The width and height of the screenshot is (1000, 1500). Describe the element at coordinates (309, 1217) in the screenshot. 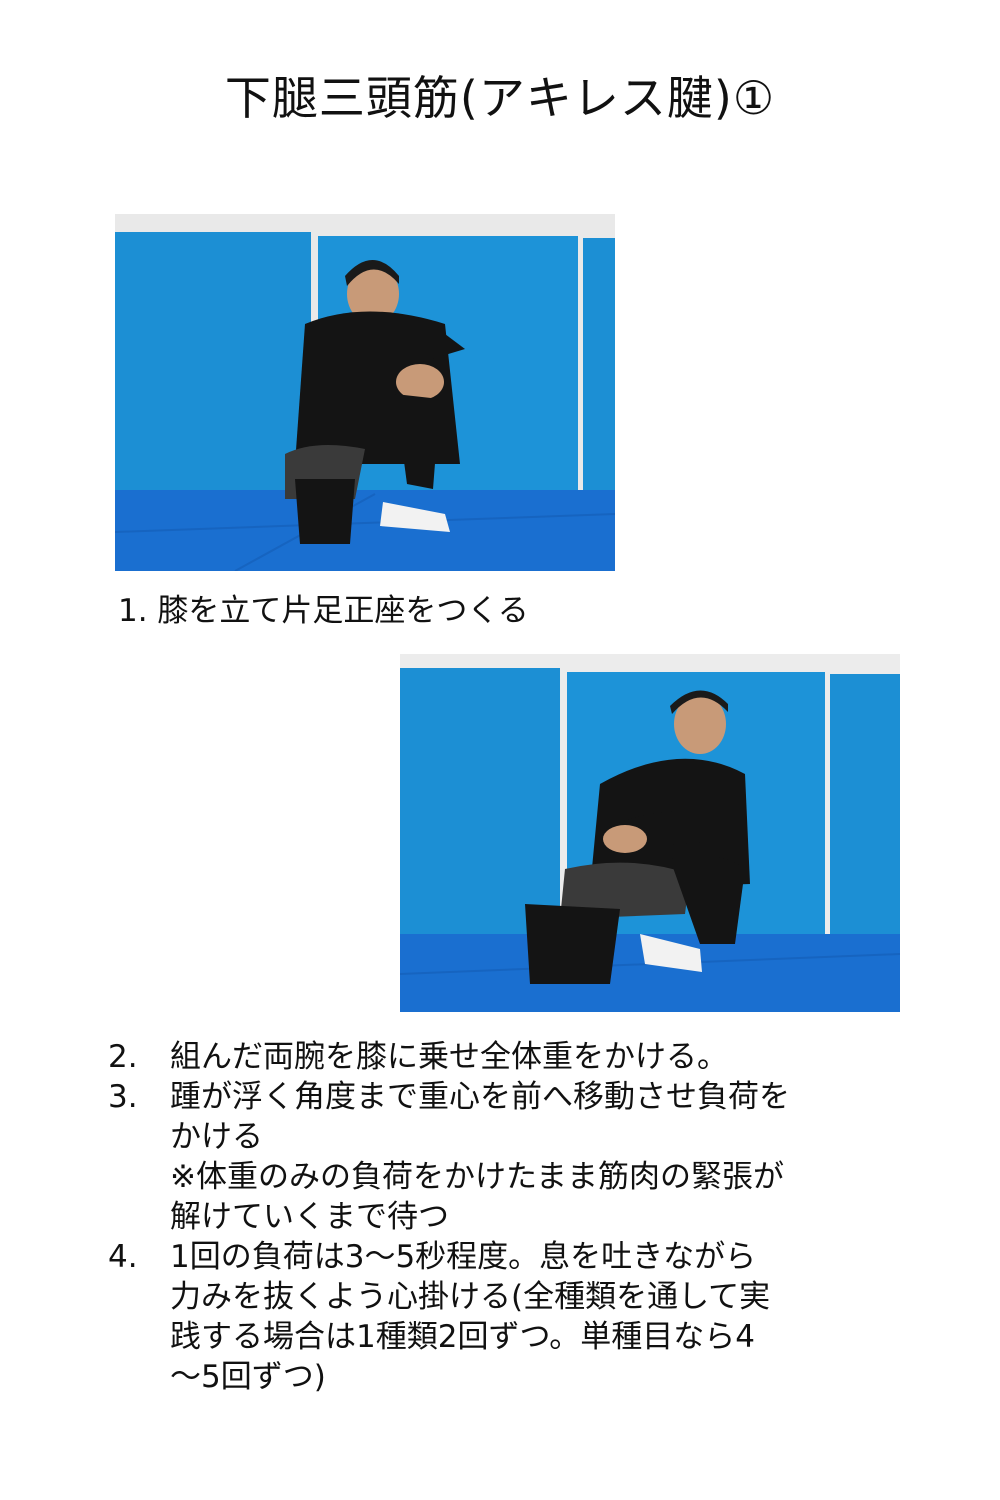

I see `step-note-line: 解けていくまで待つ` at that location.